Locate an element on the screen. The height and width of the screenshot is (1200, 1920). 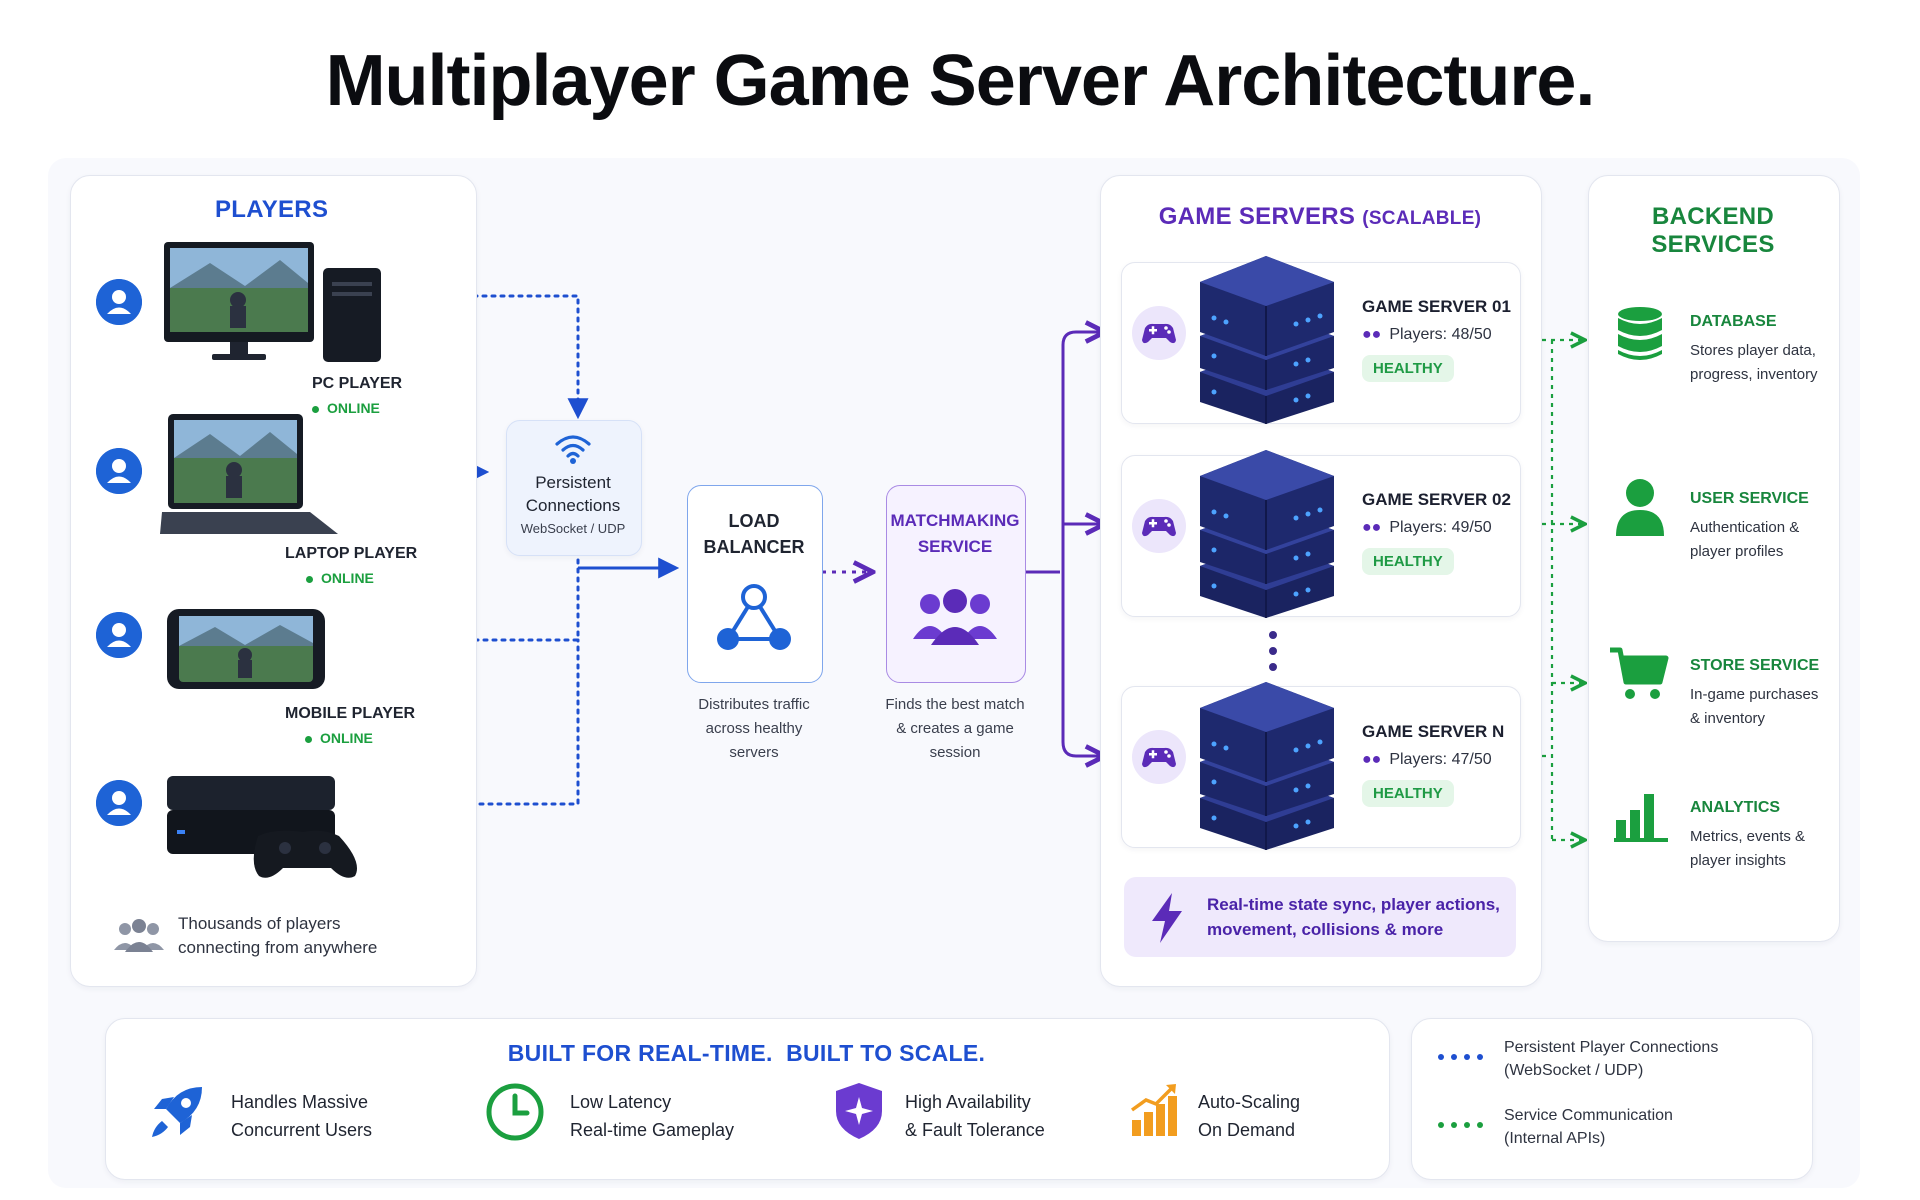
laptop-player-label: LAPTOP PLAYER is located at coordinates (351, 553).